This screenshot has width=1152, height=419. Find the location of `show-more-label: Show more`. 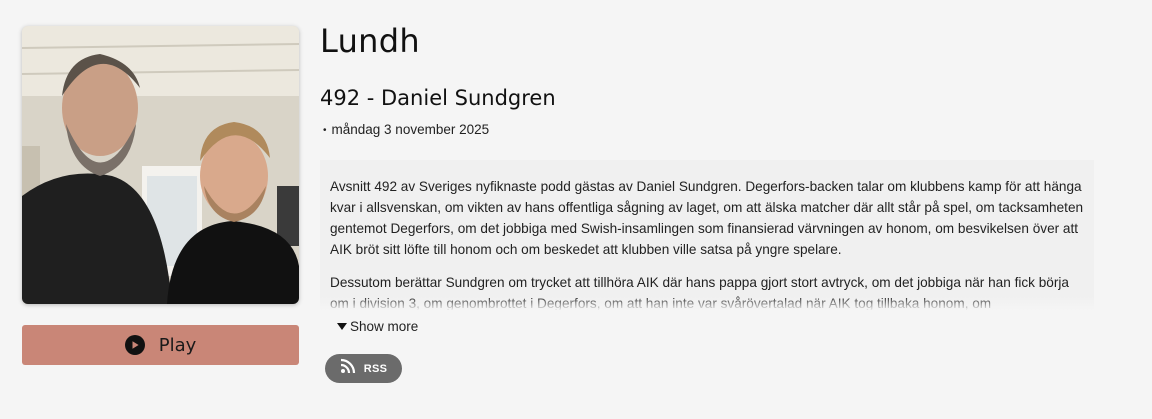

show-more-label: Show more is located at coordinates (384, 326).